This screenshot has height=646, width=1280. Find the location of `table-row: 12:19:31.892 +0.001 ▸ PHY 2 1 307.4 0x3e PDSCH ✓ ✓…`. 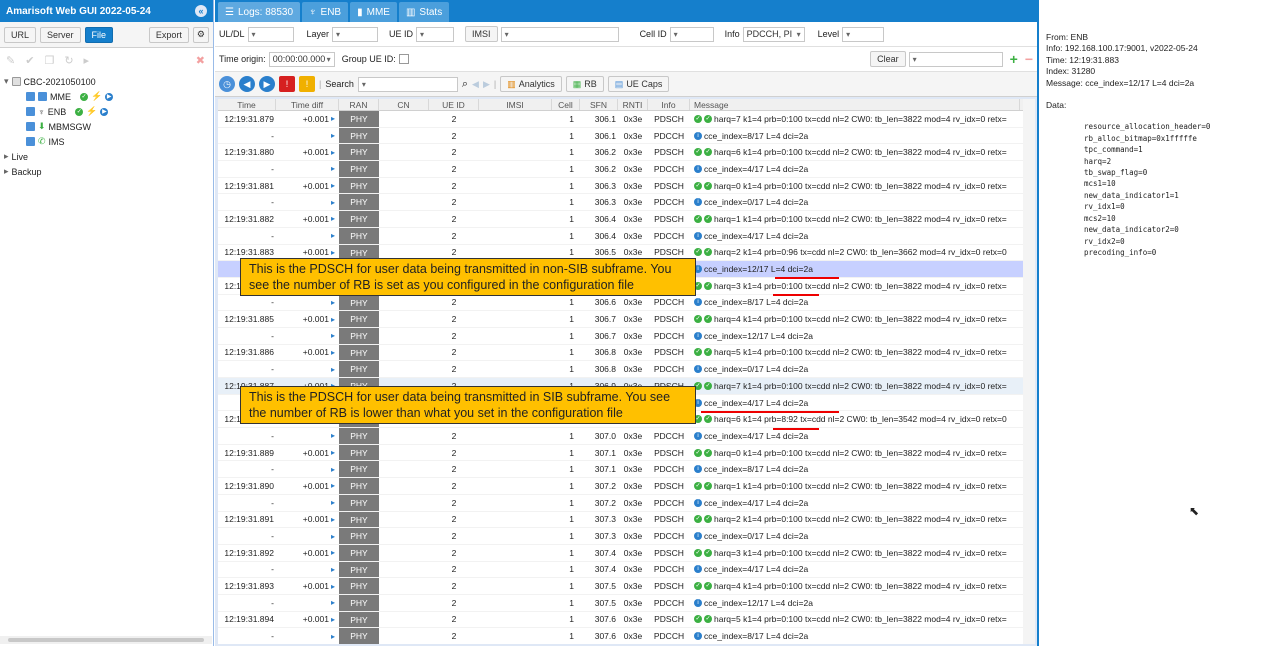

table-row: 12:19:31.892 +0.001 ▸ PHY 2 1 307.4 0x3e PDSCH ✓ ✓… is located at coordinates (624, 553).